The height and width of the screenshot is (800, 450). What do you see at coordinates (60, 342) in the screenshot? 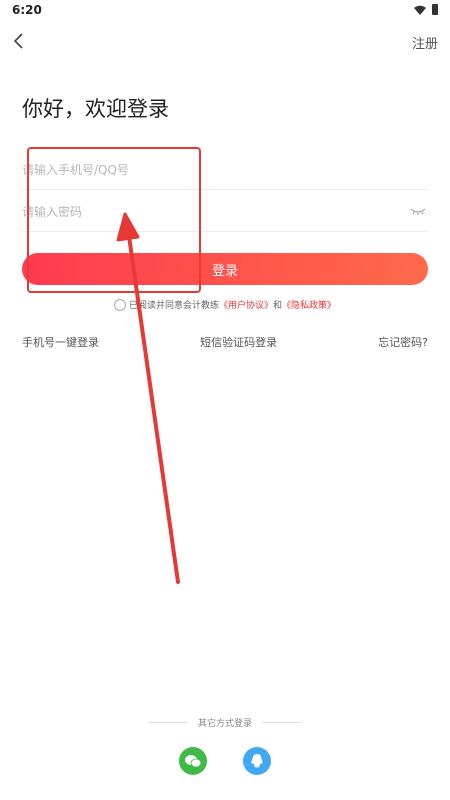
I see `one-click-login-link: 手机号一键登录` at bounding box center [60, 342].